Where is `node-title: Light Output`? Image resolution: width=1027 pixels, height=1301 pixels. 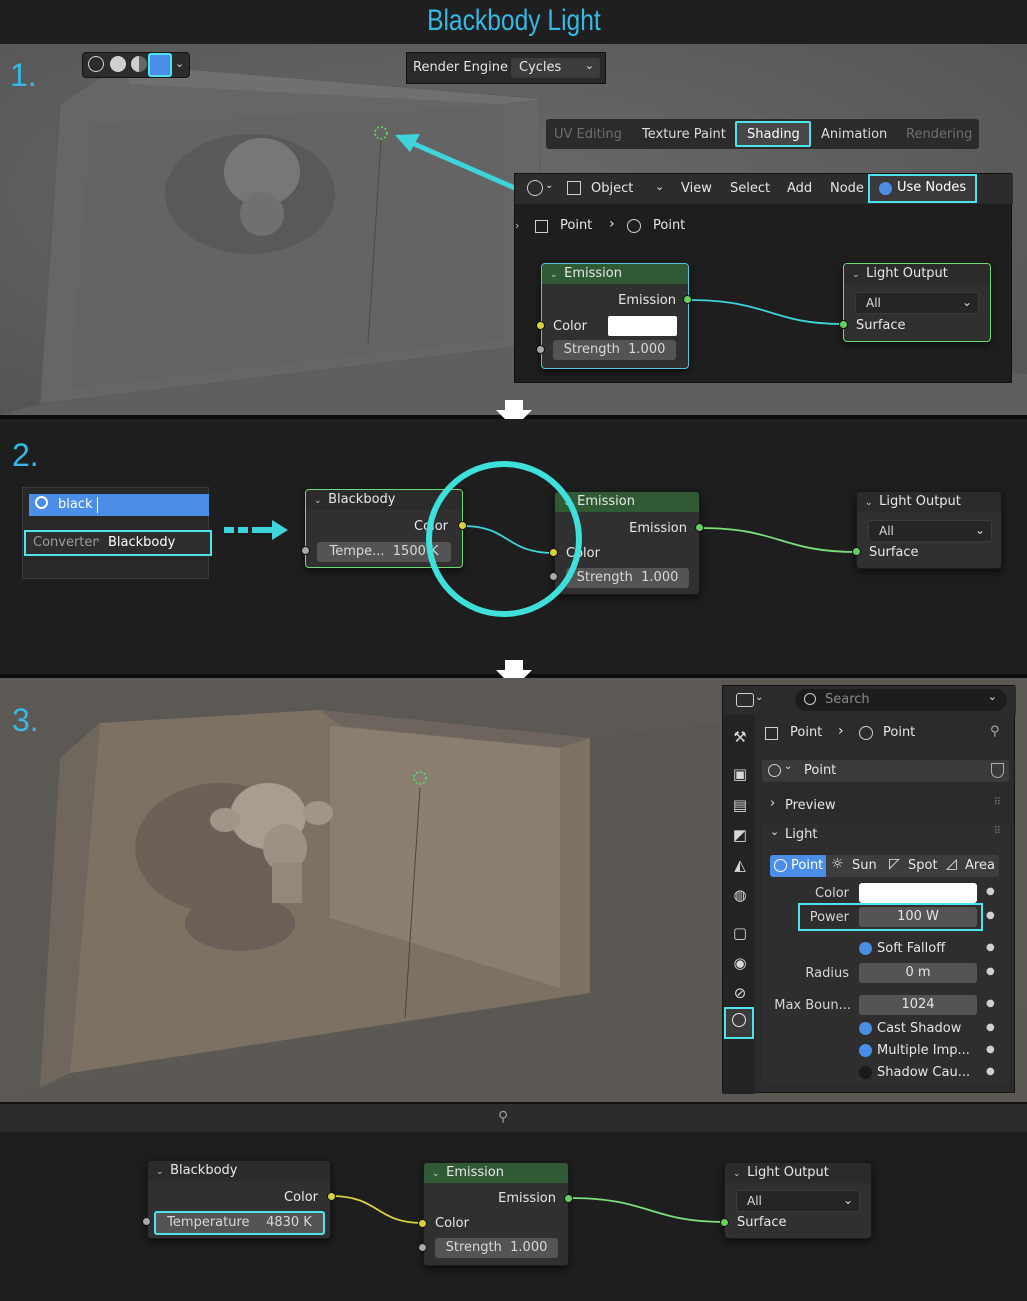
node-title: Light Output is located at coordinates (920, 501).